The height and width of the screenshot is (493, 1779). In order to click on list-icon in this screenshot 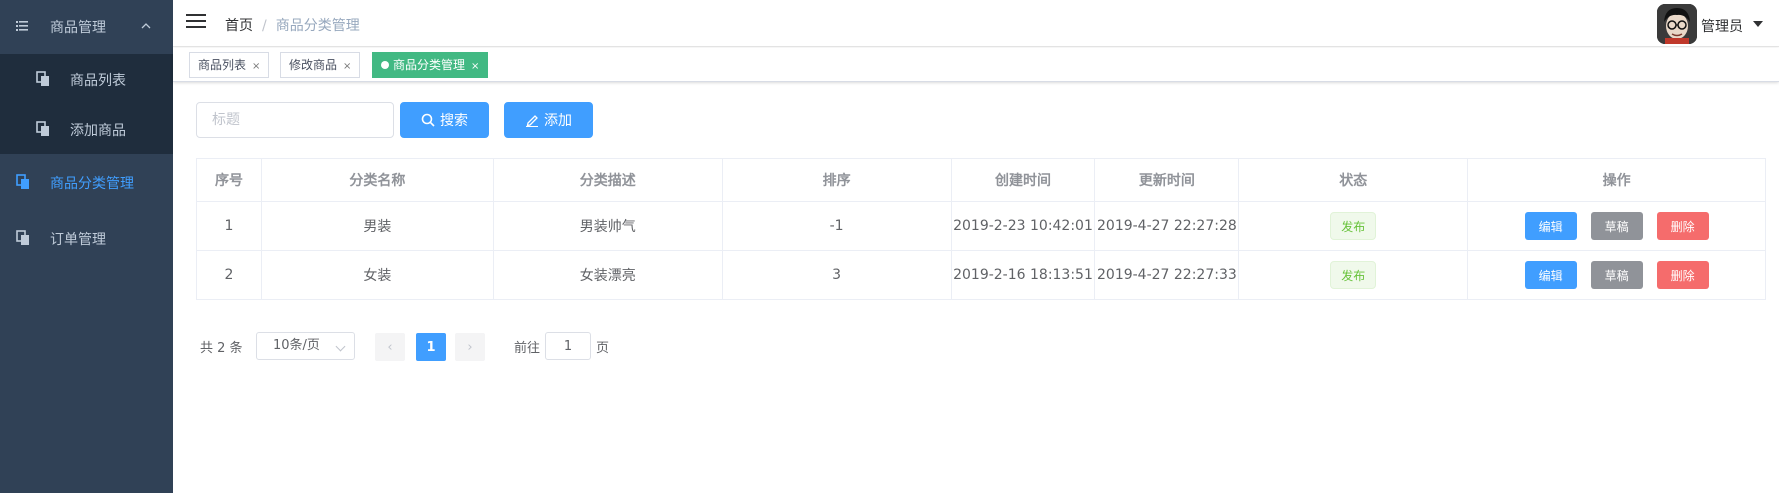, I will do `click(22, 26)`.